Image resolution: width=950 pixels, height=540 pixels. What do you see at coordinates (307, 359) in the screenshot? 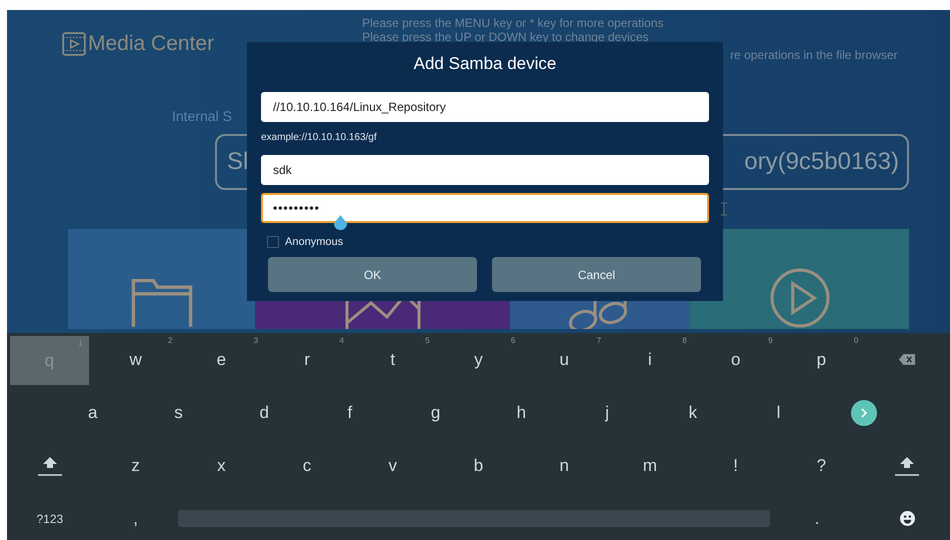
I see `key: r 4` at bounding box center [307, 359].